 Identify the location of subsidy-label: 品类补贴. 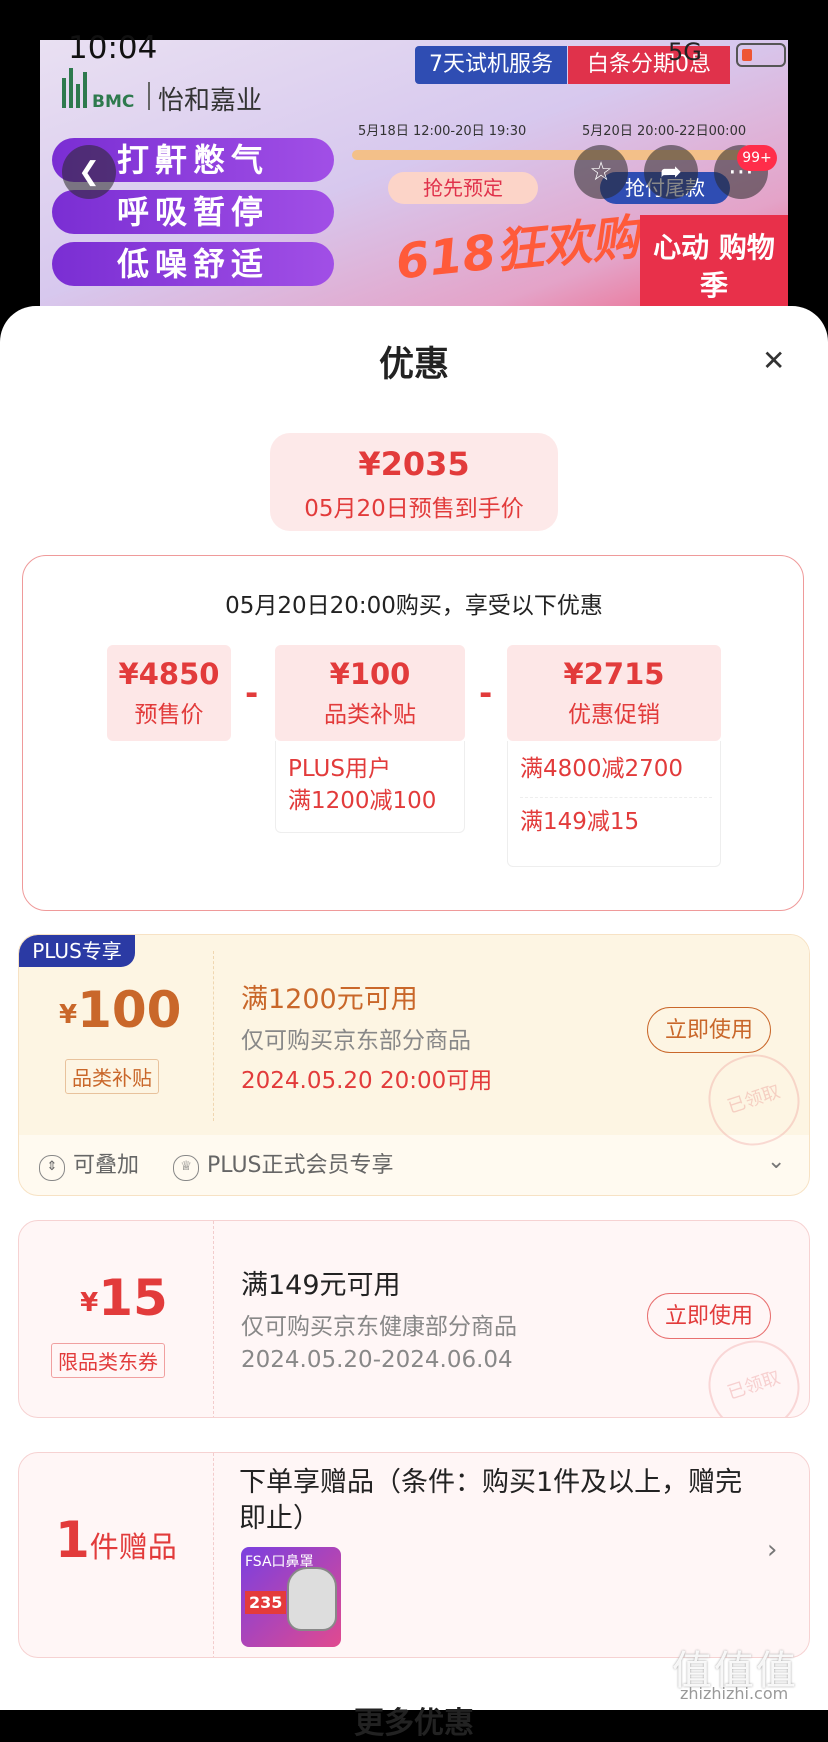
(370, 715).